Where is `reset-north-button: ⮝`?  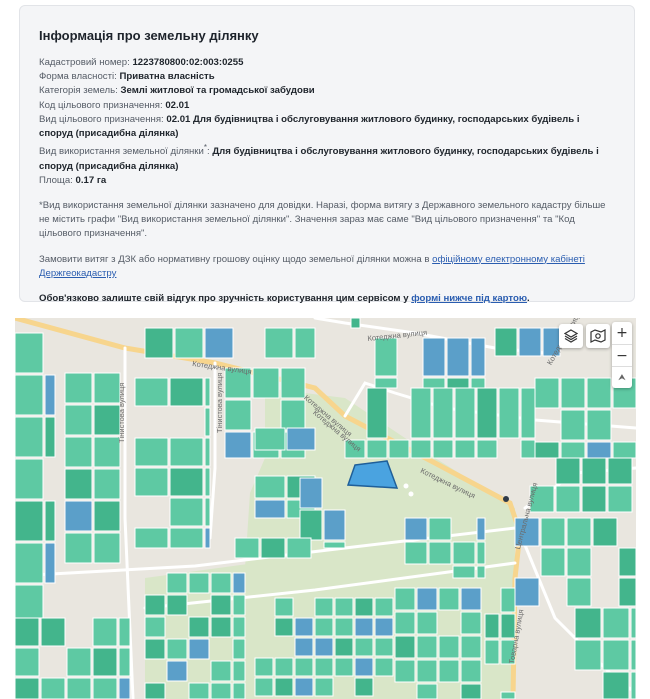
reset-north-button: ⮝ is located at coordinates (622, 377).